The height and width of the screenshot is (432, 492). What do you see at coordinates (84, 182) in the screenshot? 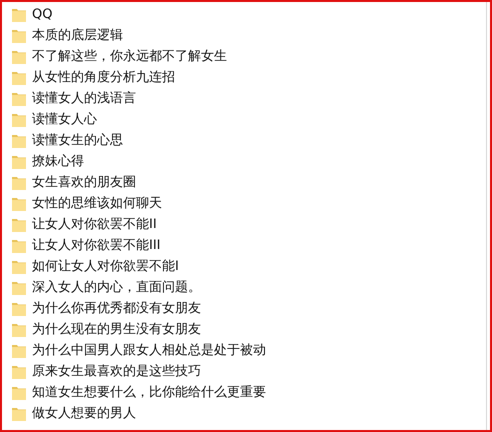
I see `folder-name: 女生喜欢的朋友圈` at bounding box center [84, 182].